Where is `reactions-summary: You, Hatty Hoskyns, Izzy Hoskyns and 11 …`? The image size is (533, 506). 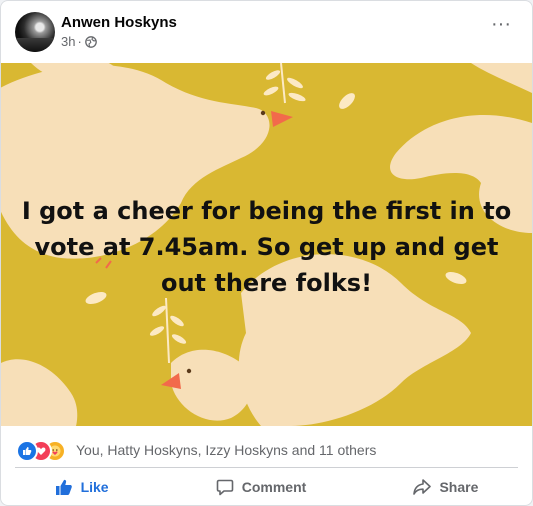 reactions-summary: You, Hatty Hoskyns, Izzy Hoskyns and 11 … is located at coordinates (226, 450).